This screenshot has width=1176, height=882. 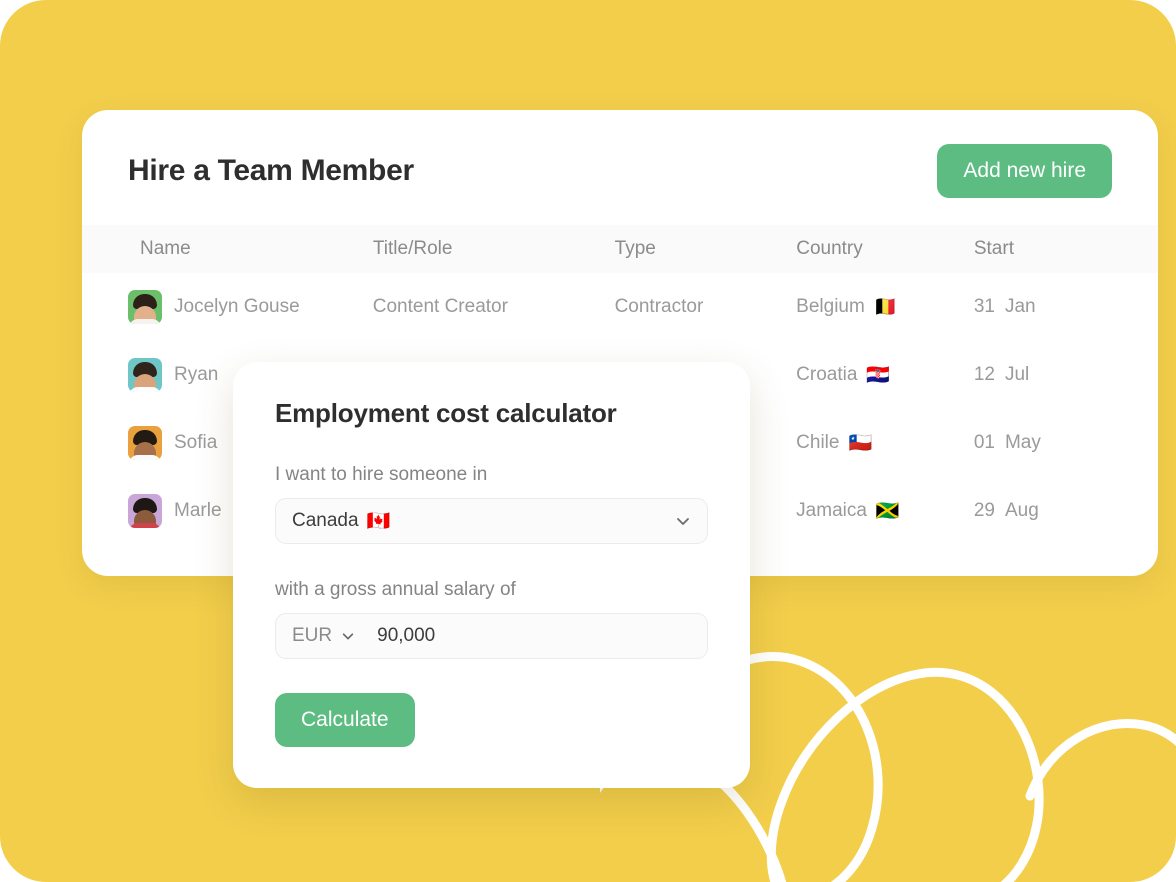 What do you see at coordinates (1020, 306) in the screenshot?
I see `start-month: Jan` at bounding box center [1020, 306].